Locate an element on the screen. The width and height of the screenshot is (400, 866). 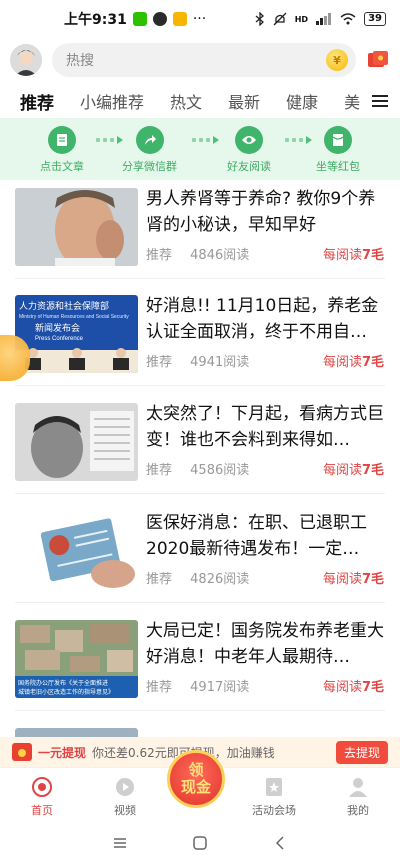
withdraw-title: 一元提现 is located at coordinates (62, 752).